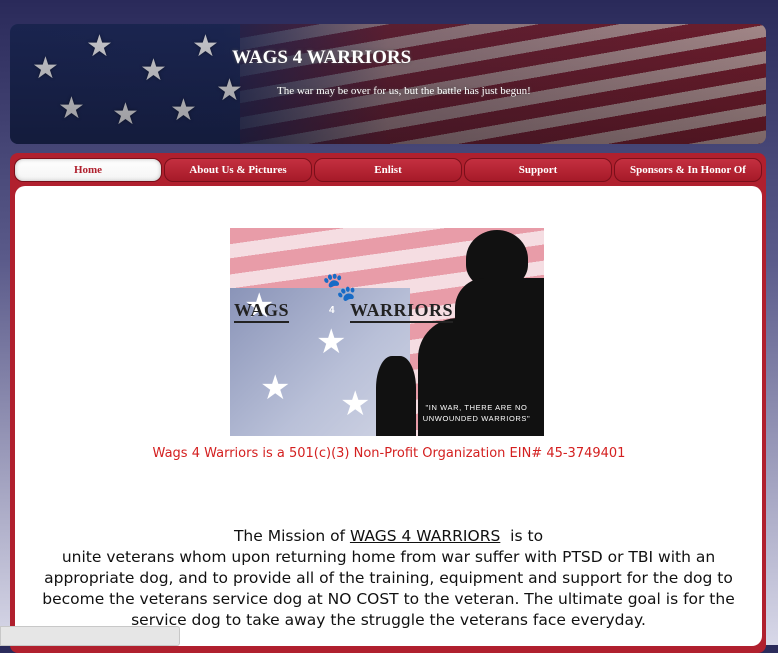 This screenshot has height=653, width=778. What do you see at coordinates (396, 396) in the screenshot?
I see `dog-silhouette` at bounding box center [396, 396].